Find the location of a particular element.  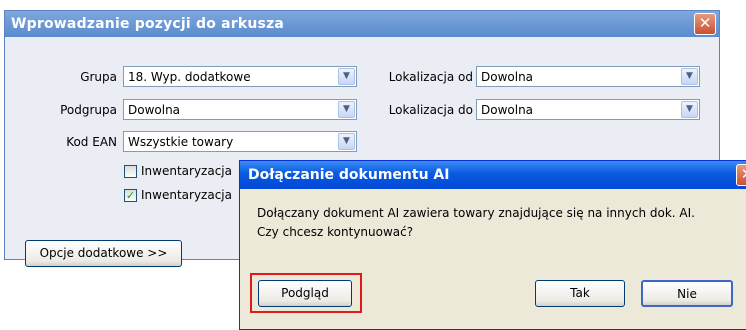

main-window-title: Wprowadzanie pozycji do arkusza is located at coordinates (148, 24).